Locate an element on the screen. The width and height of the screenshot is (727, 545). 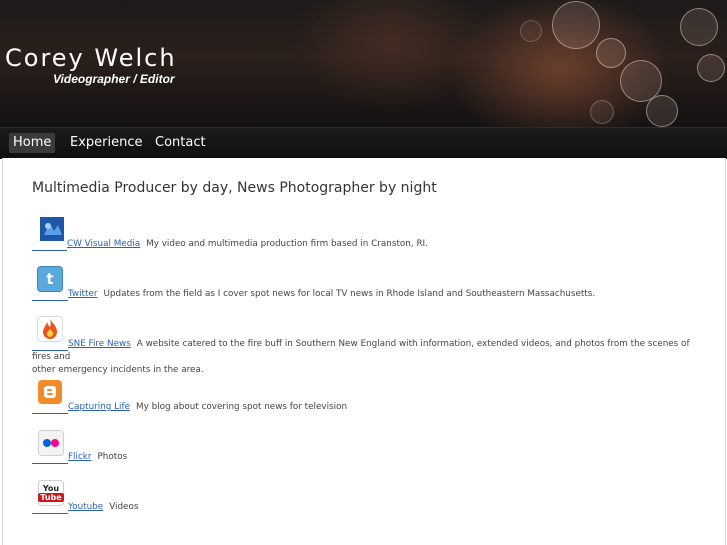
link-sne-fire-news: SNE Fire News is located at coordinates (99, 344).